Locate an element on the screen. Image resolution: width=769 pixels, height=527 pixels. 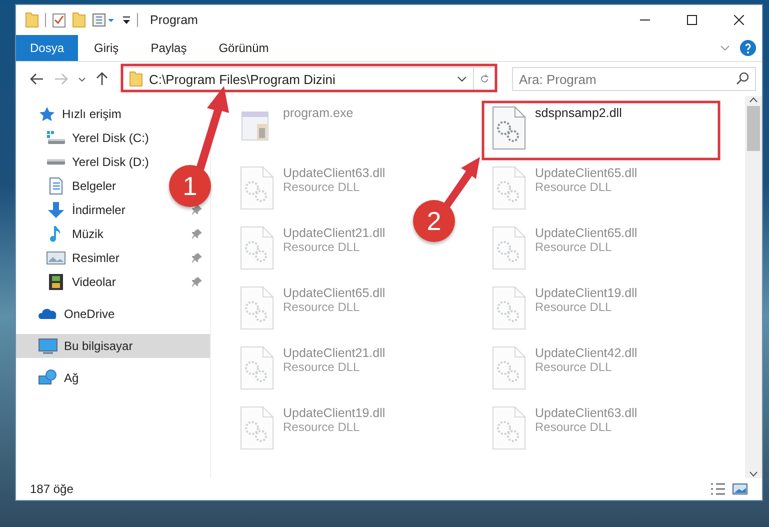
sidebar-item: Videolar is located at coordinates (113, 282).